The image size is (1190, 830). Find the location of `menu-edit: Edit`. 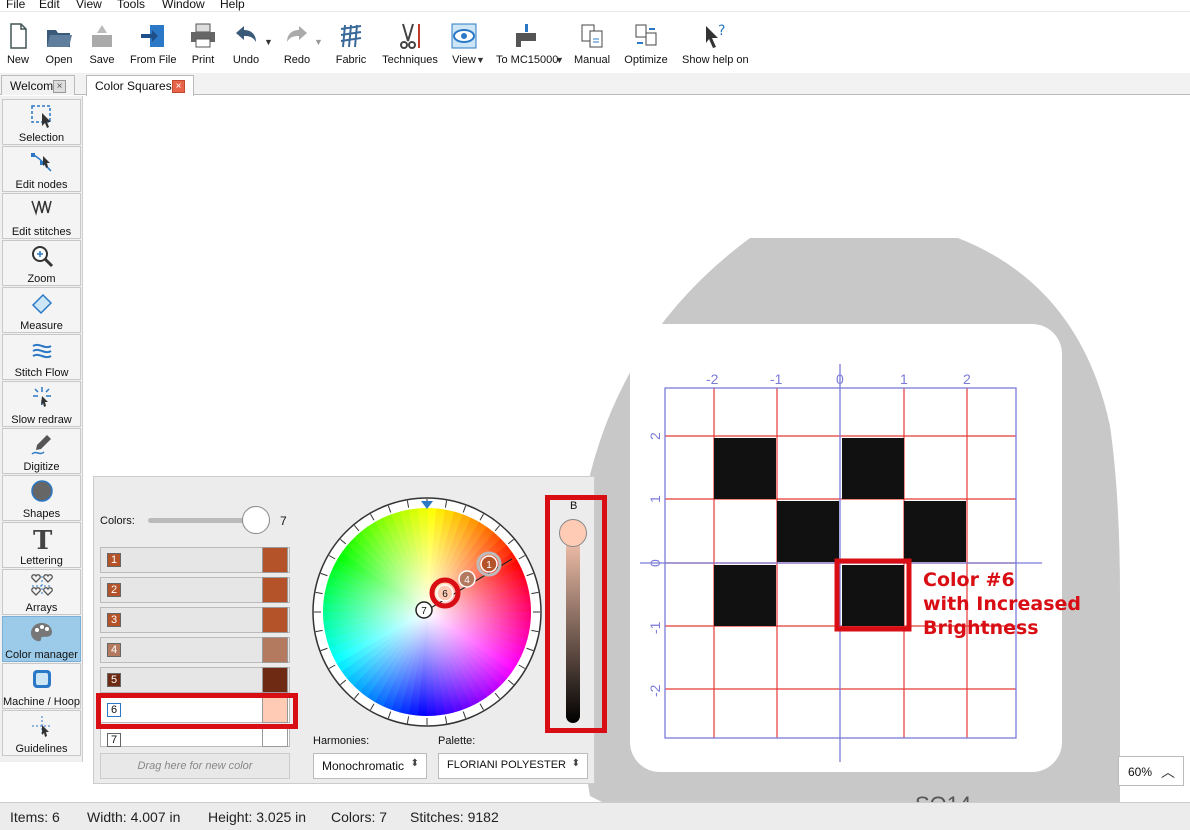

menu-edit: Edit is located at coordinates (49, 5).